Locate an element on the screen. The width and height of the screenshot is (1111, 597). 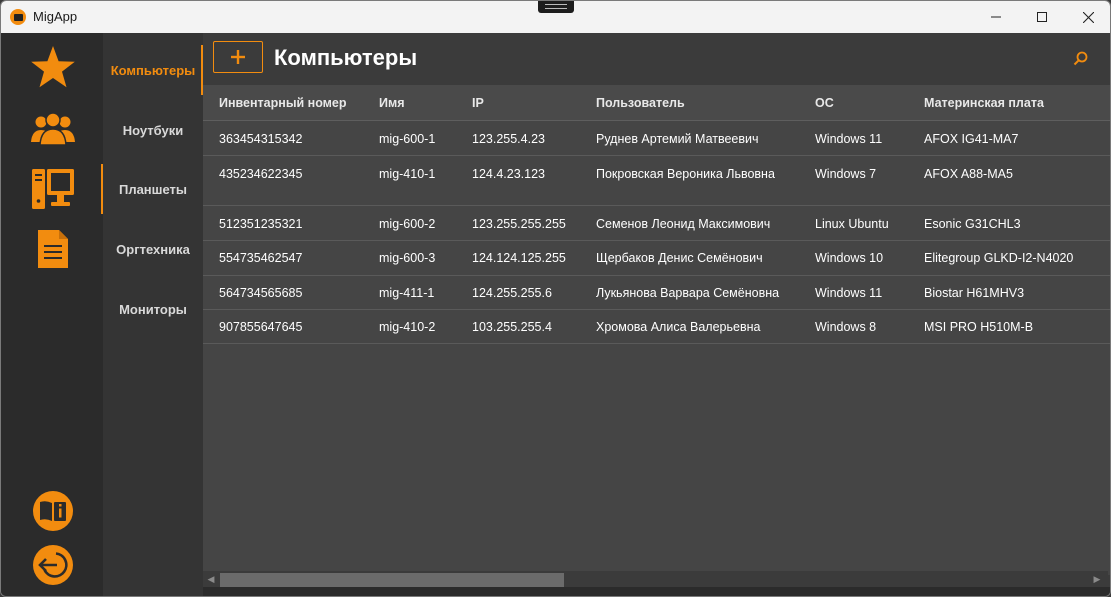
close-button is located at coordinates (1087, 17).